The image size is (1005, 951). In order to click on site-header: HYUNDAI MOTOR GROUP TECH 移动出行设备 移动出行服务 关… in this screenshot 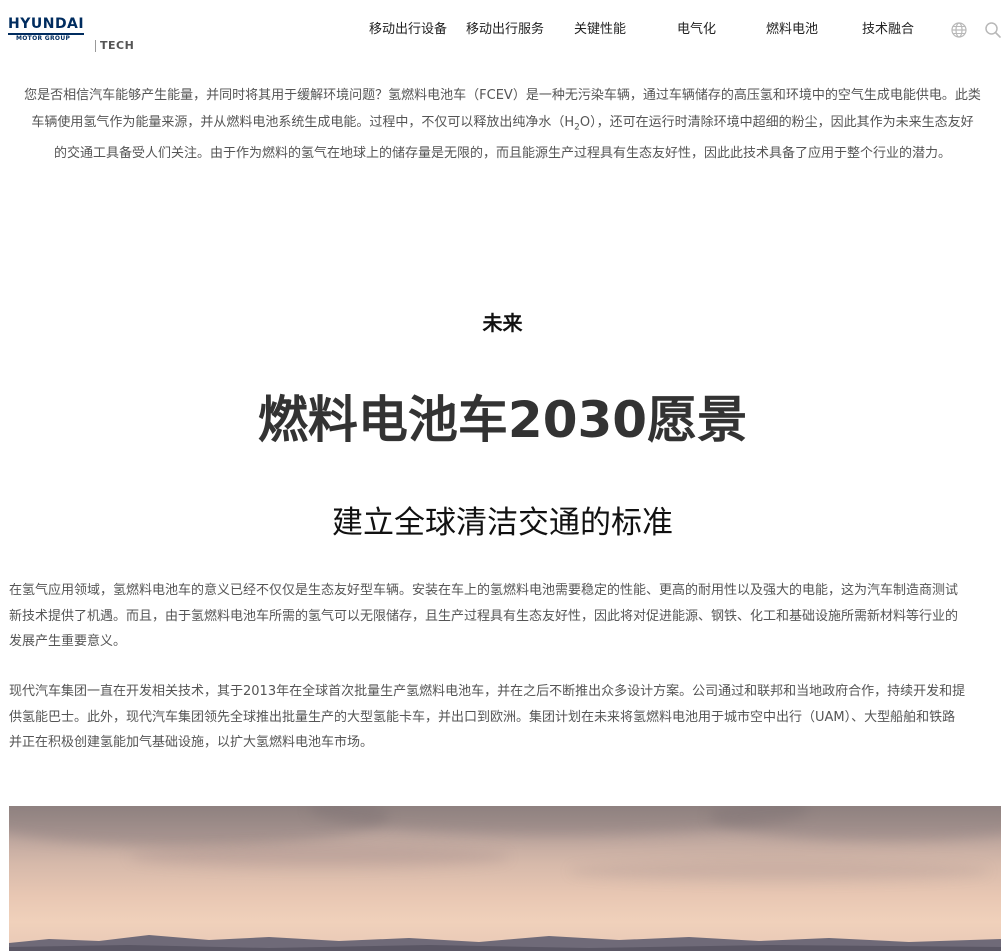, I will do `click(502, 30)`.